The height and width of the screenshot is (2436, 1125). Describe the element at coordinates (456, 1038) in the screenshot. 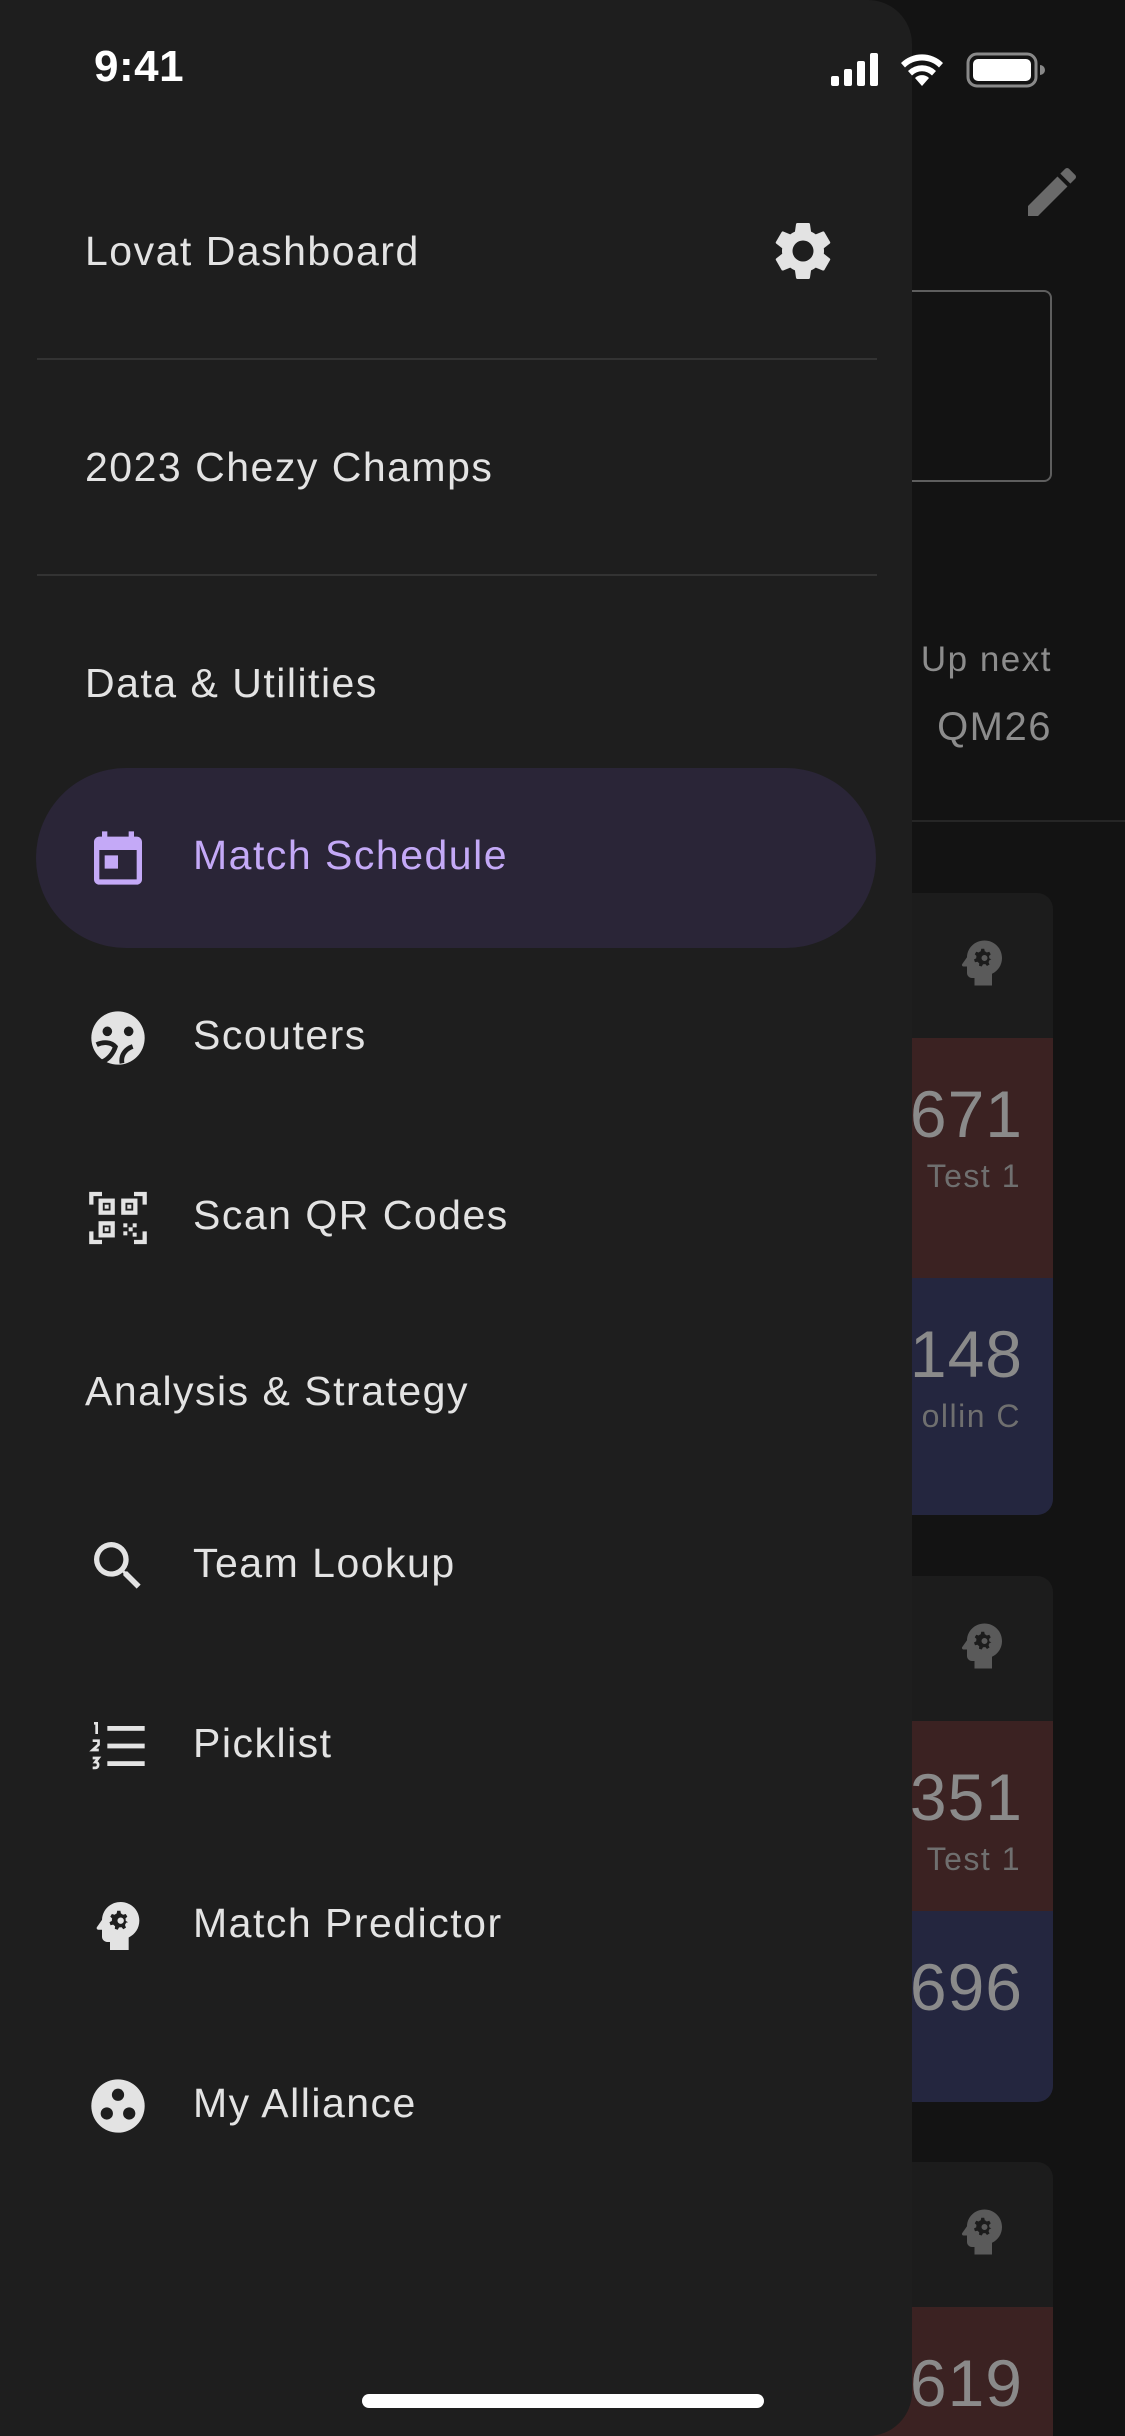

I see `nav-item-scouters: Scouters` at that location.